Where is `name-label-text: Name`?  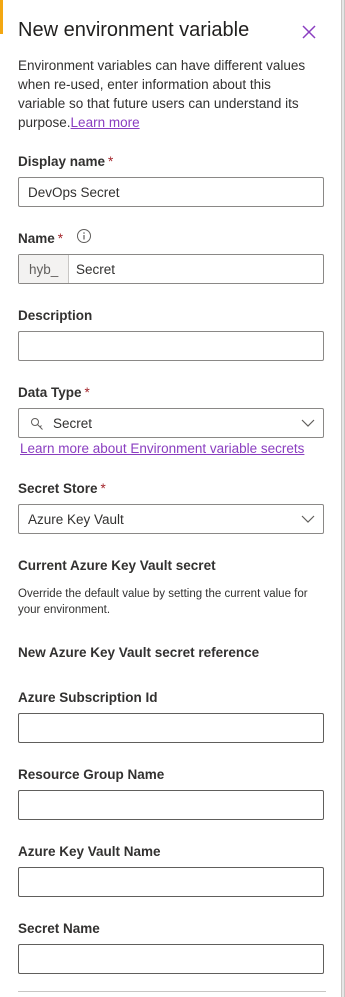 name-label-text: Name is located at coordinates (36, 238).